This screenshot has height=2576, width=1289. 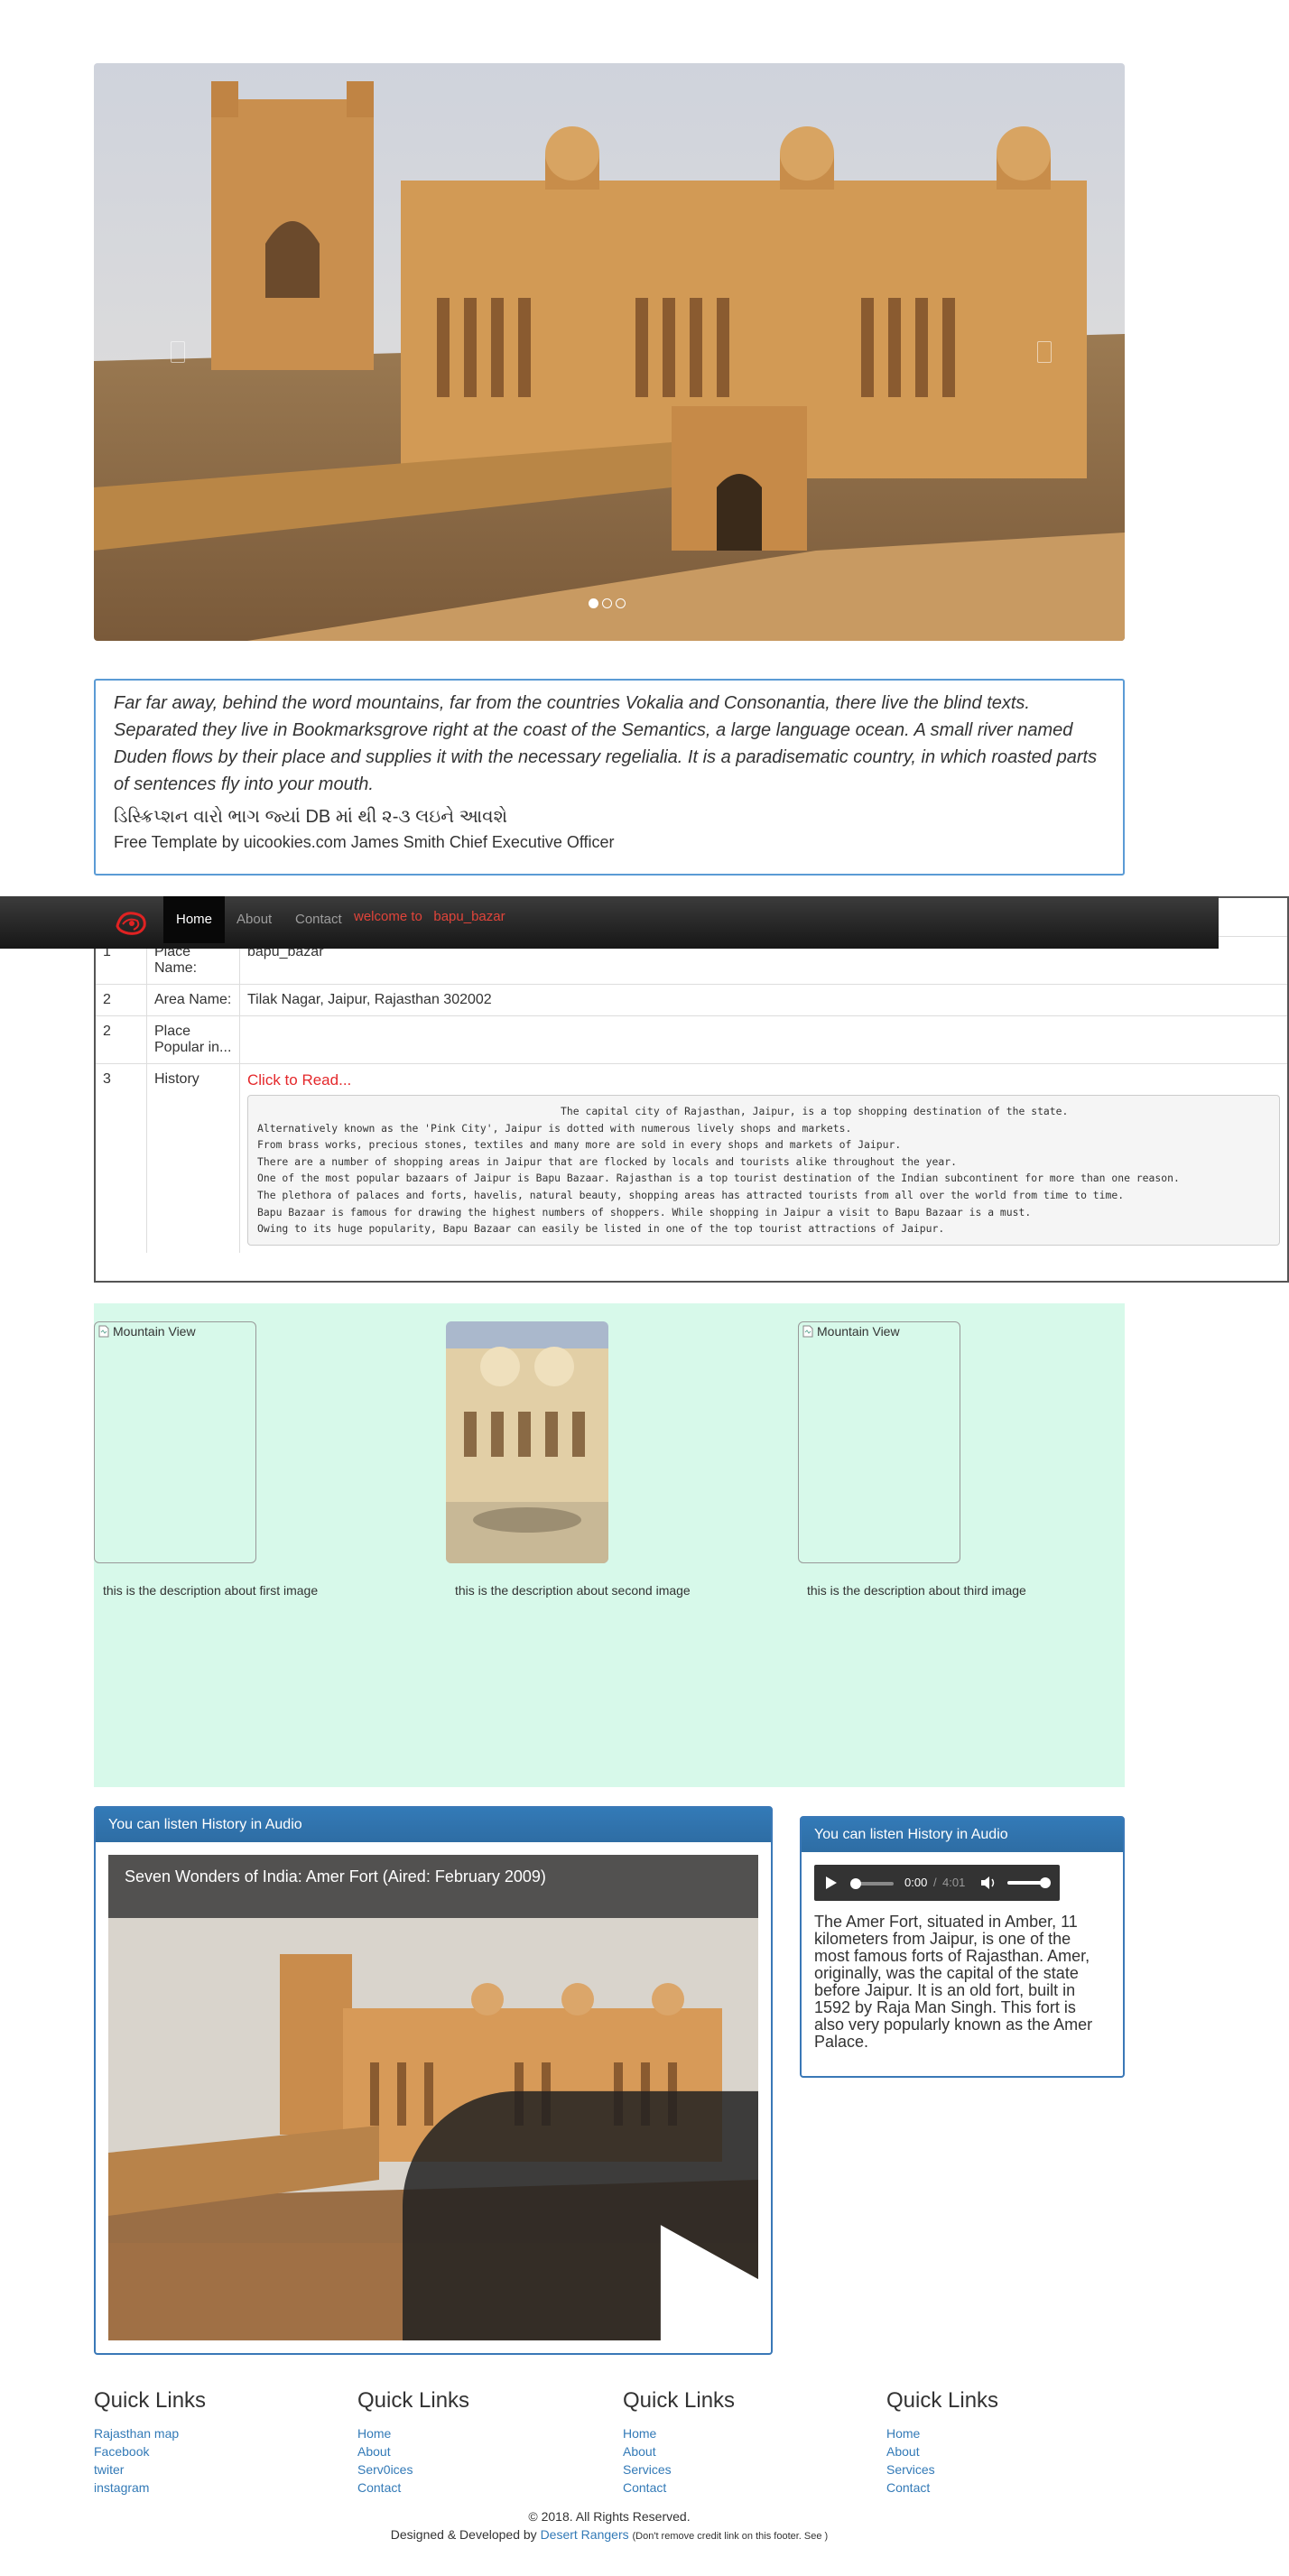 What do you see at coordinates (433, 1825) in the screenshot?
I see `video-panel-heading: You can listen History in Audio` at bounding box center [433, 1825].